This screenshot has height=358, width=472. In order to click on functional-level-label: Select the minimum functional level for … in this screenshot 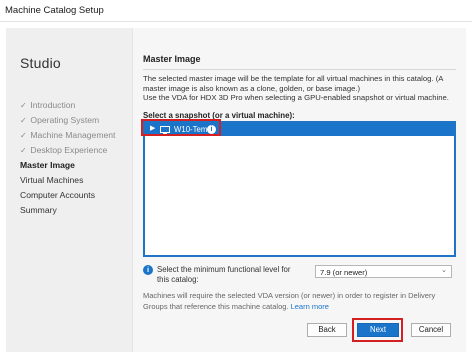, I will do `click(224, 274)`.